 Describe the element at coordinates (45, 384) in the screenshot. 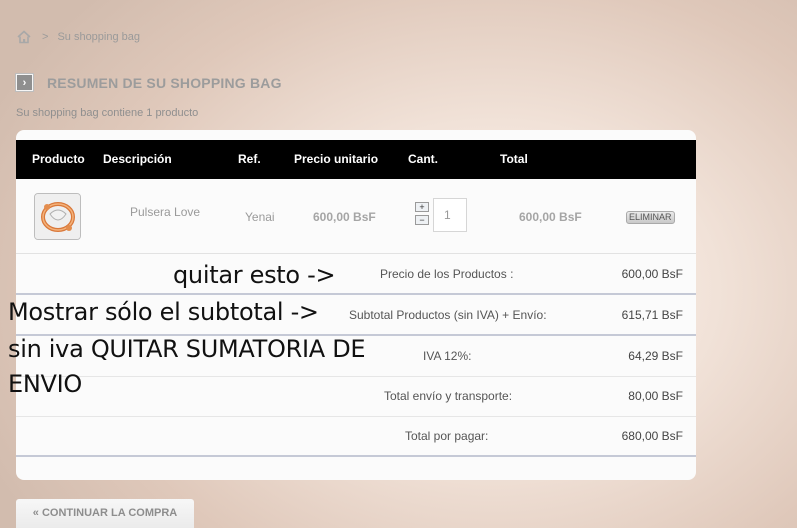

I see `annotation-subtotal-line3: ENVIO` at that location.